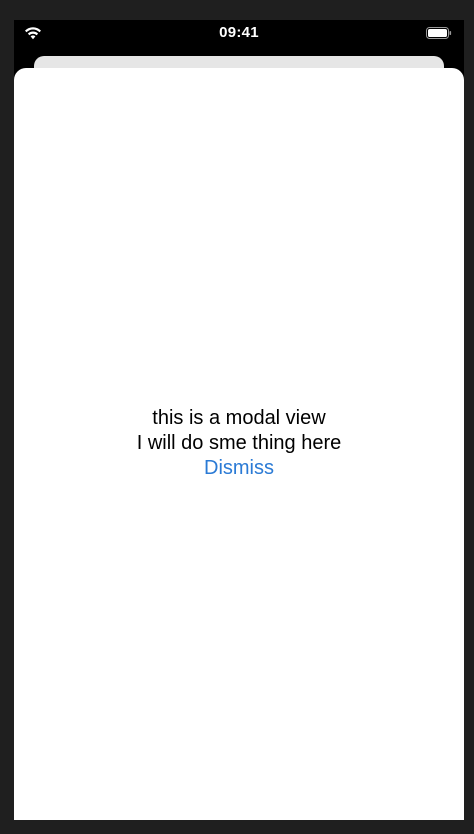 The image size is (474, 834). Describe the element at coordinates (239, 468) in the screenshot. I see `dismiss-button: Dismiss` at that location.